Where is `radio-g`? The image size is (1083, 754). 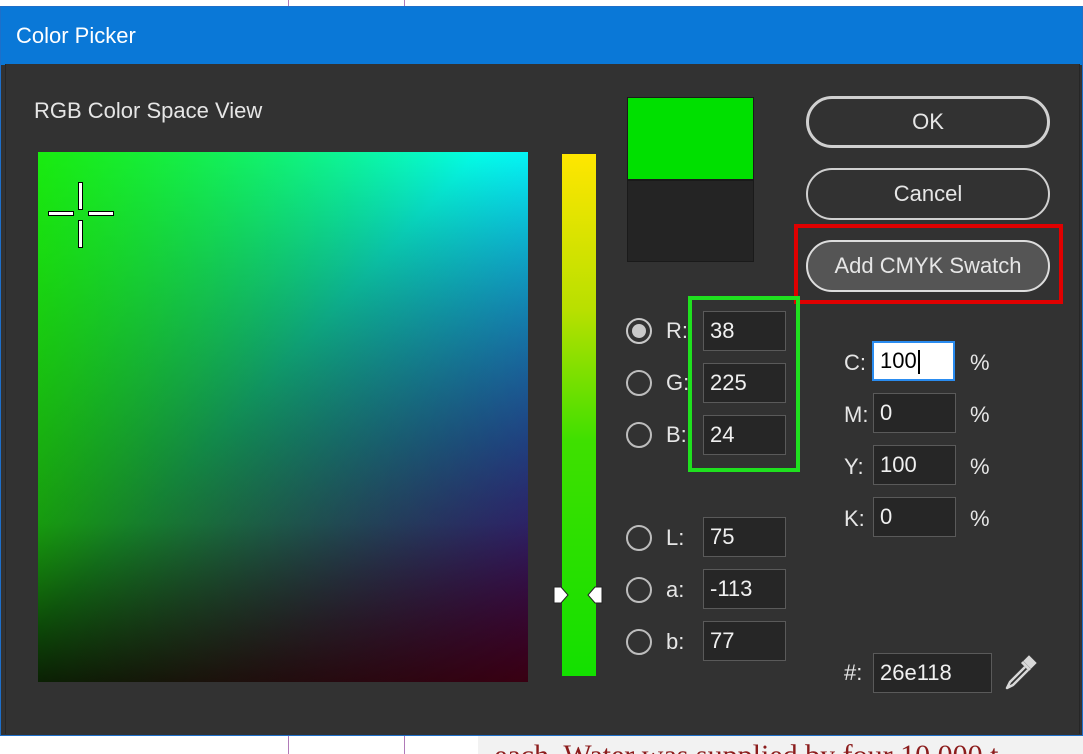 radio-g is located at coordinates (639, 383).